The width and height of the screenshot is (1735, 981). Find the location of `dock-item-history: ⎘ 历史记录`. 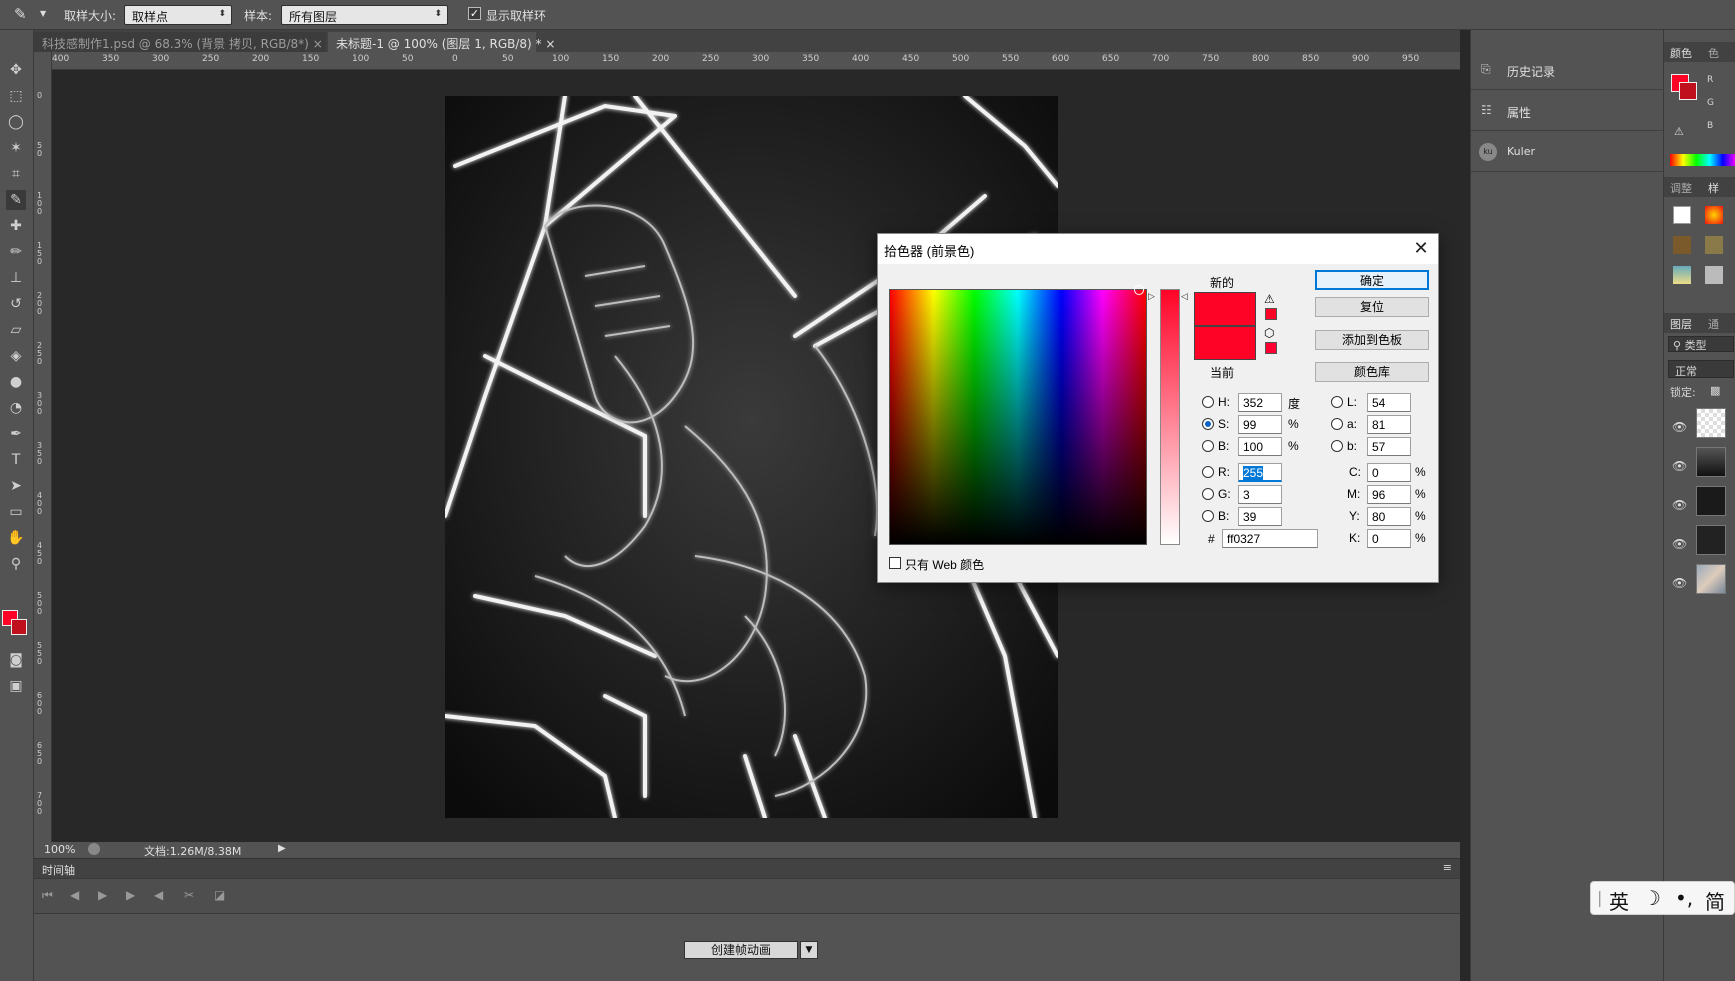

dock-item-history: ⎘ 历史记录 is located at coordinates (1567, 70).